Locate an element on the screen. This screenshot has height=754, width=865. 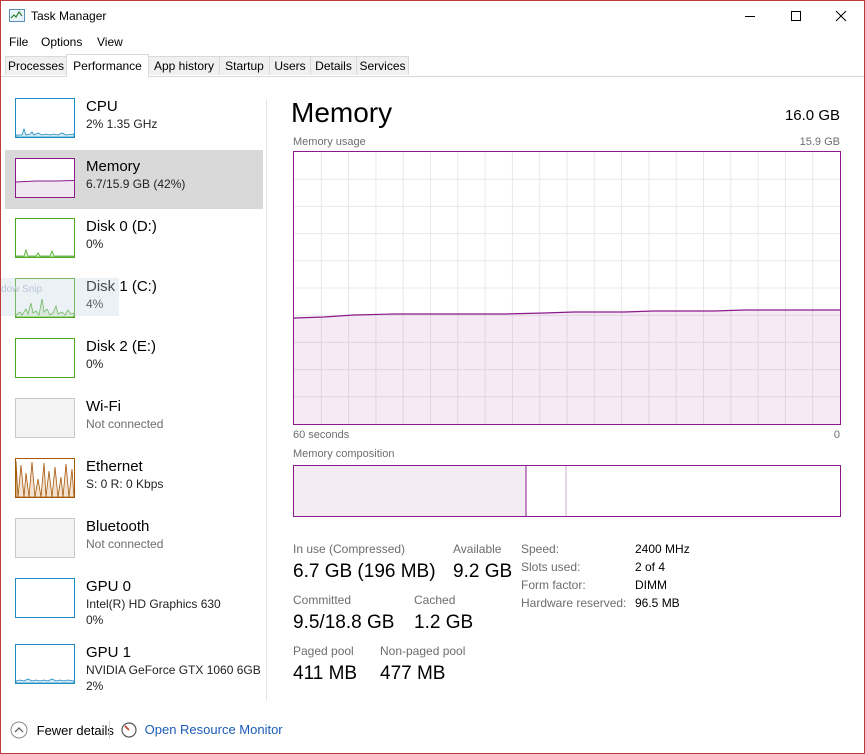
tab-performance: Performance is located at coordinates (107, 65).